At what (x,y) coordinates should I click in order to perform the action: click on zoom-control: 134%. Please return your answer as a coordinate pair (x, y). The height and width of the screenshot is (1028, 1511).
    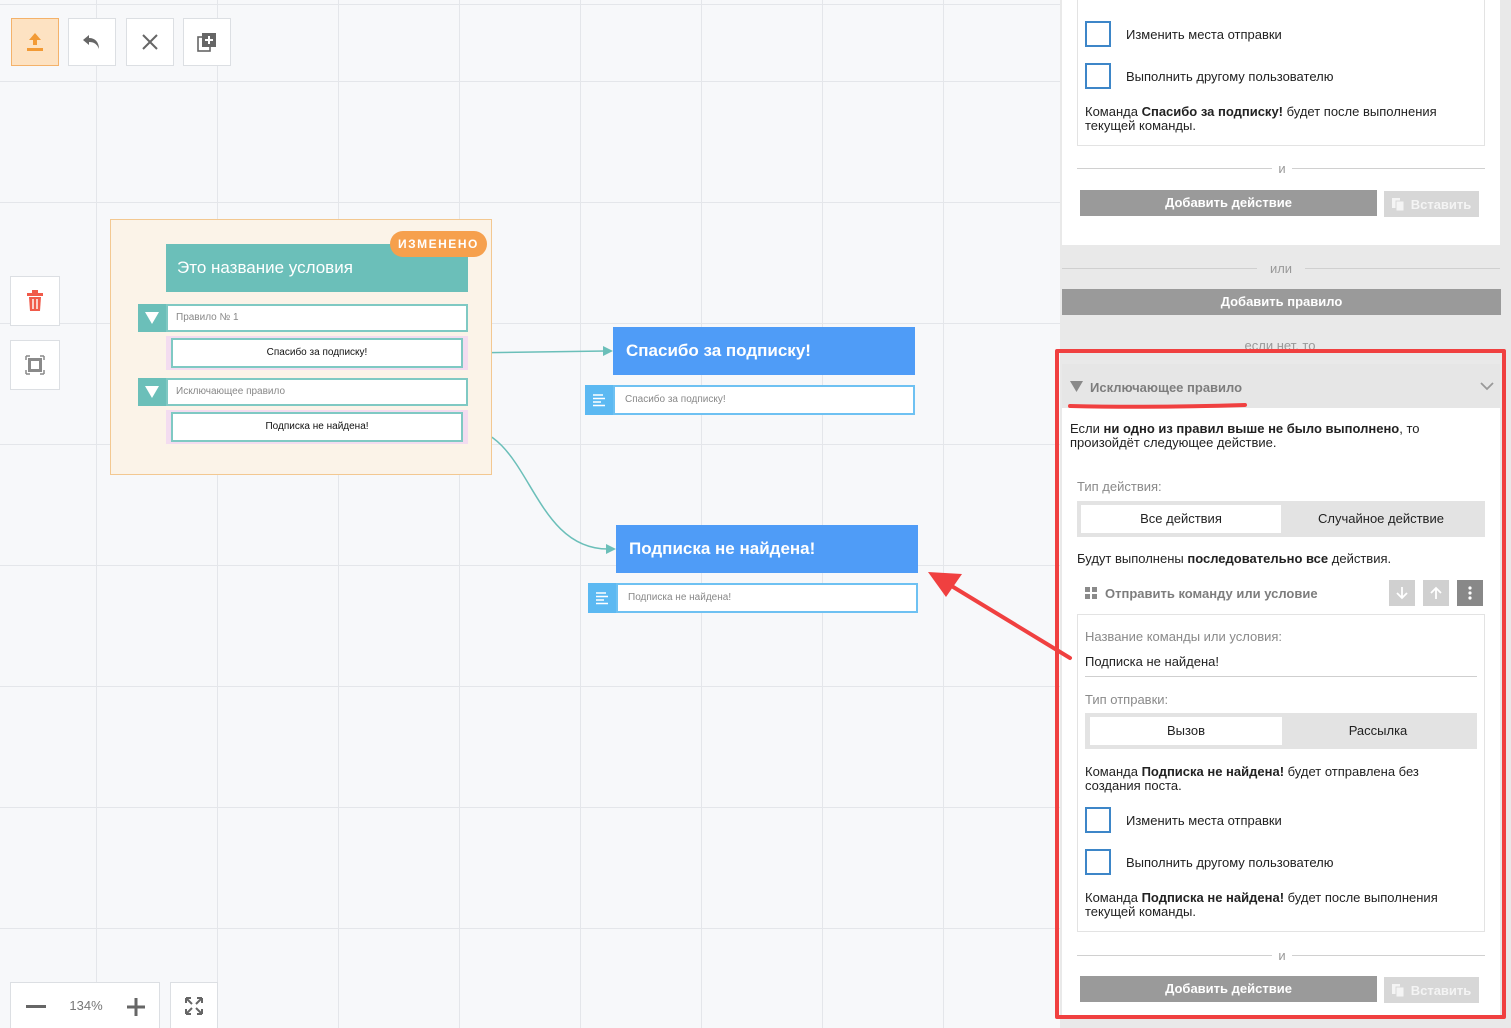
    Looking at the image, I should click on (85, 1005).